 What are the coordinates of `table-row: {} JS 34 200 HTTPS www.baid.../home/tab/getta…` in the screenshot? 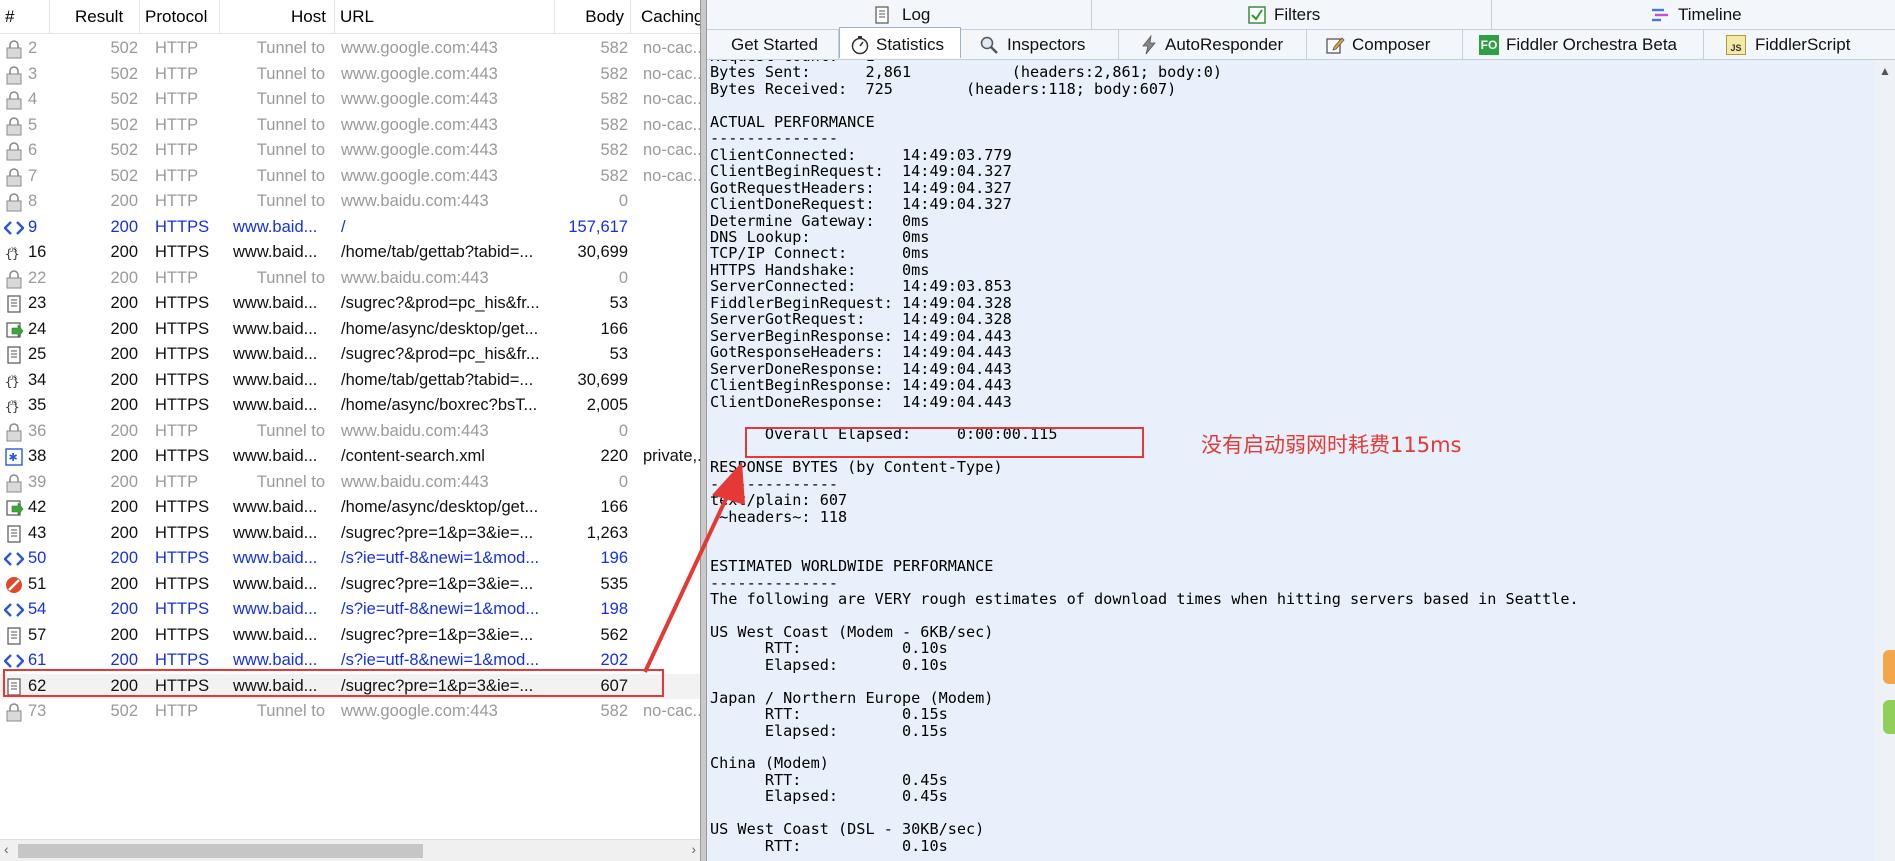 It's located at (350, 381).